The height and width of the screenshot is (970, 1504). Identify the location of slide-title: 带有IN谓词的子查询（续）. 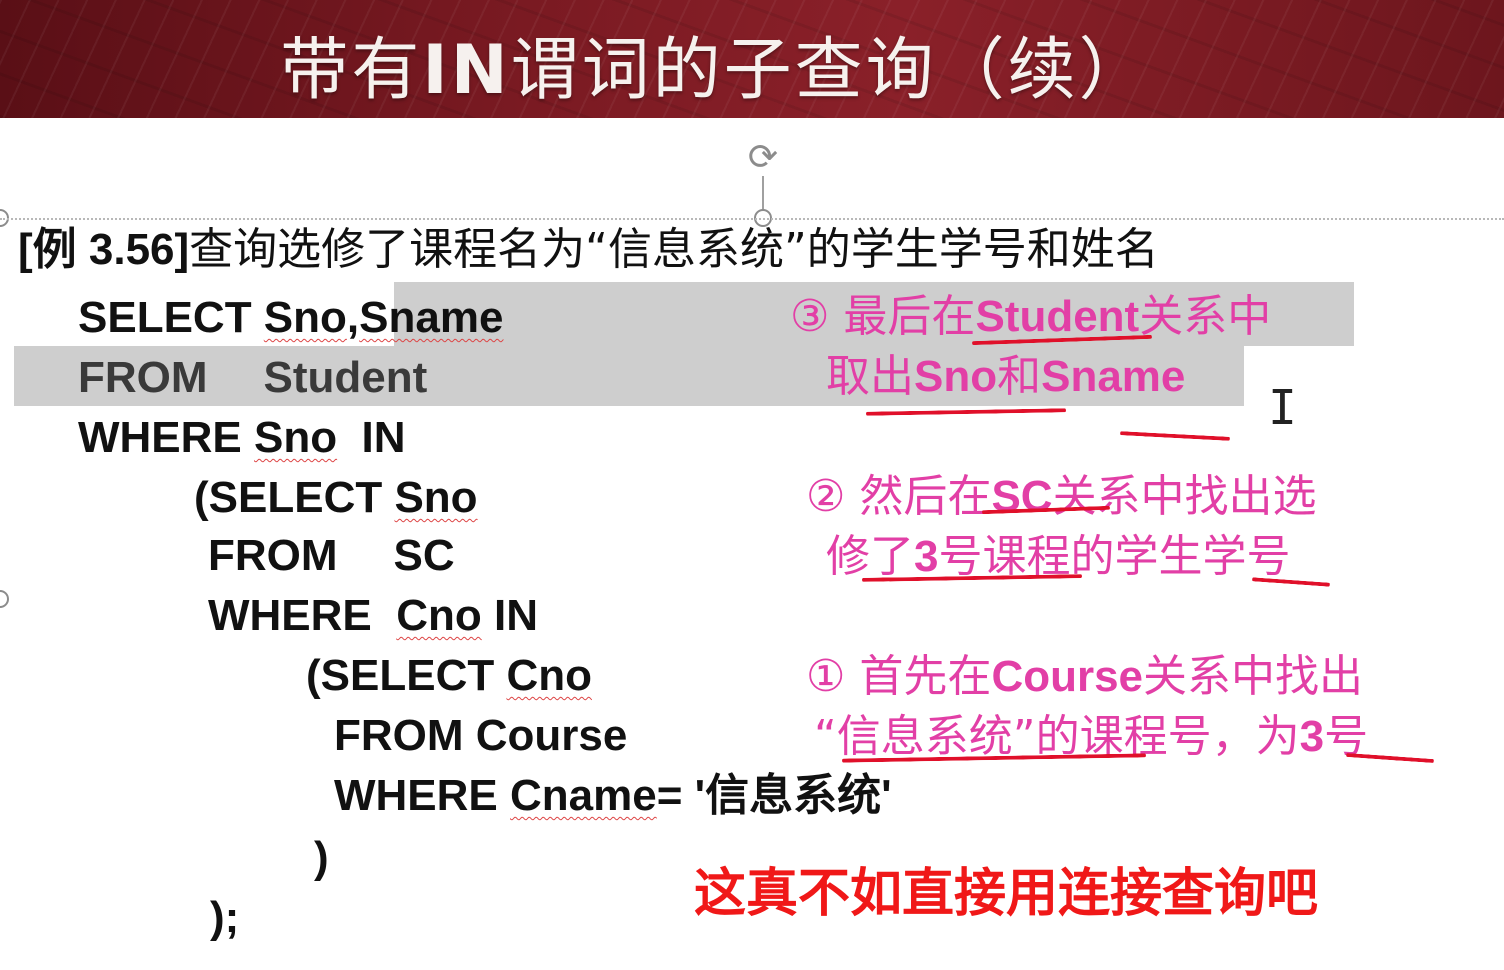
(715, 63).